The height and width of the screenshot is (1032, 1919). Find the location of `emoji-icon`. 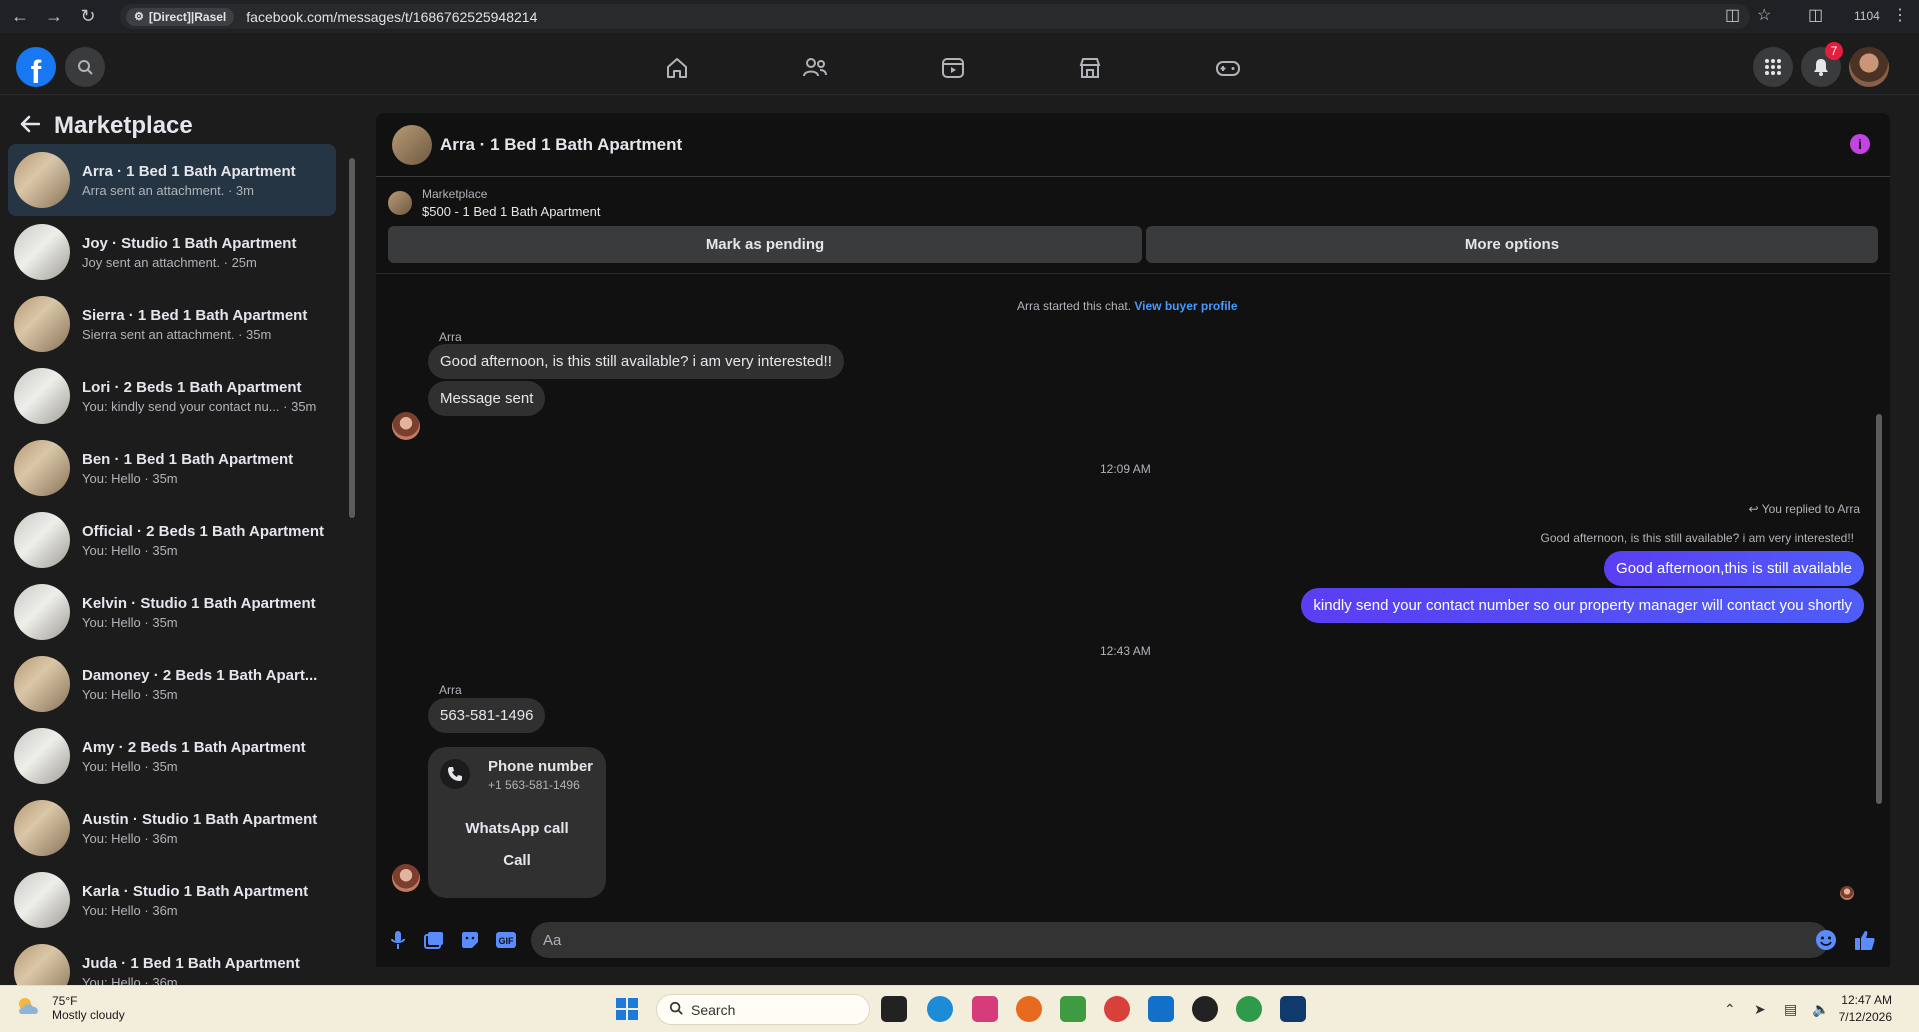

emoji-icon is located at coordinates (1826, 940).